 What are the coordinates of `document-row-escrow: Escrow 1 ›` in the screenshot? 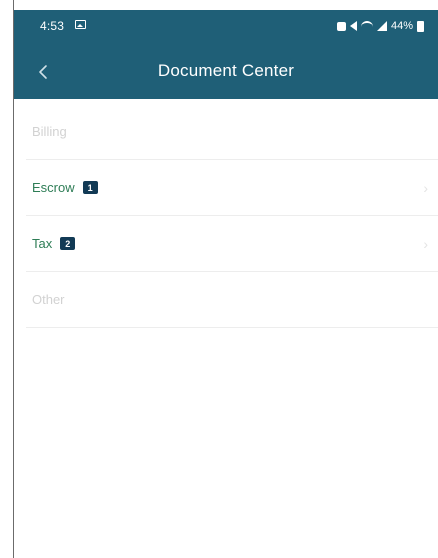 It's located at (232, 188).